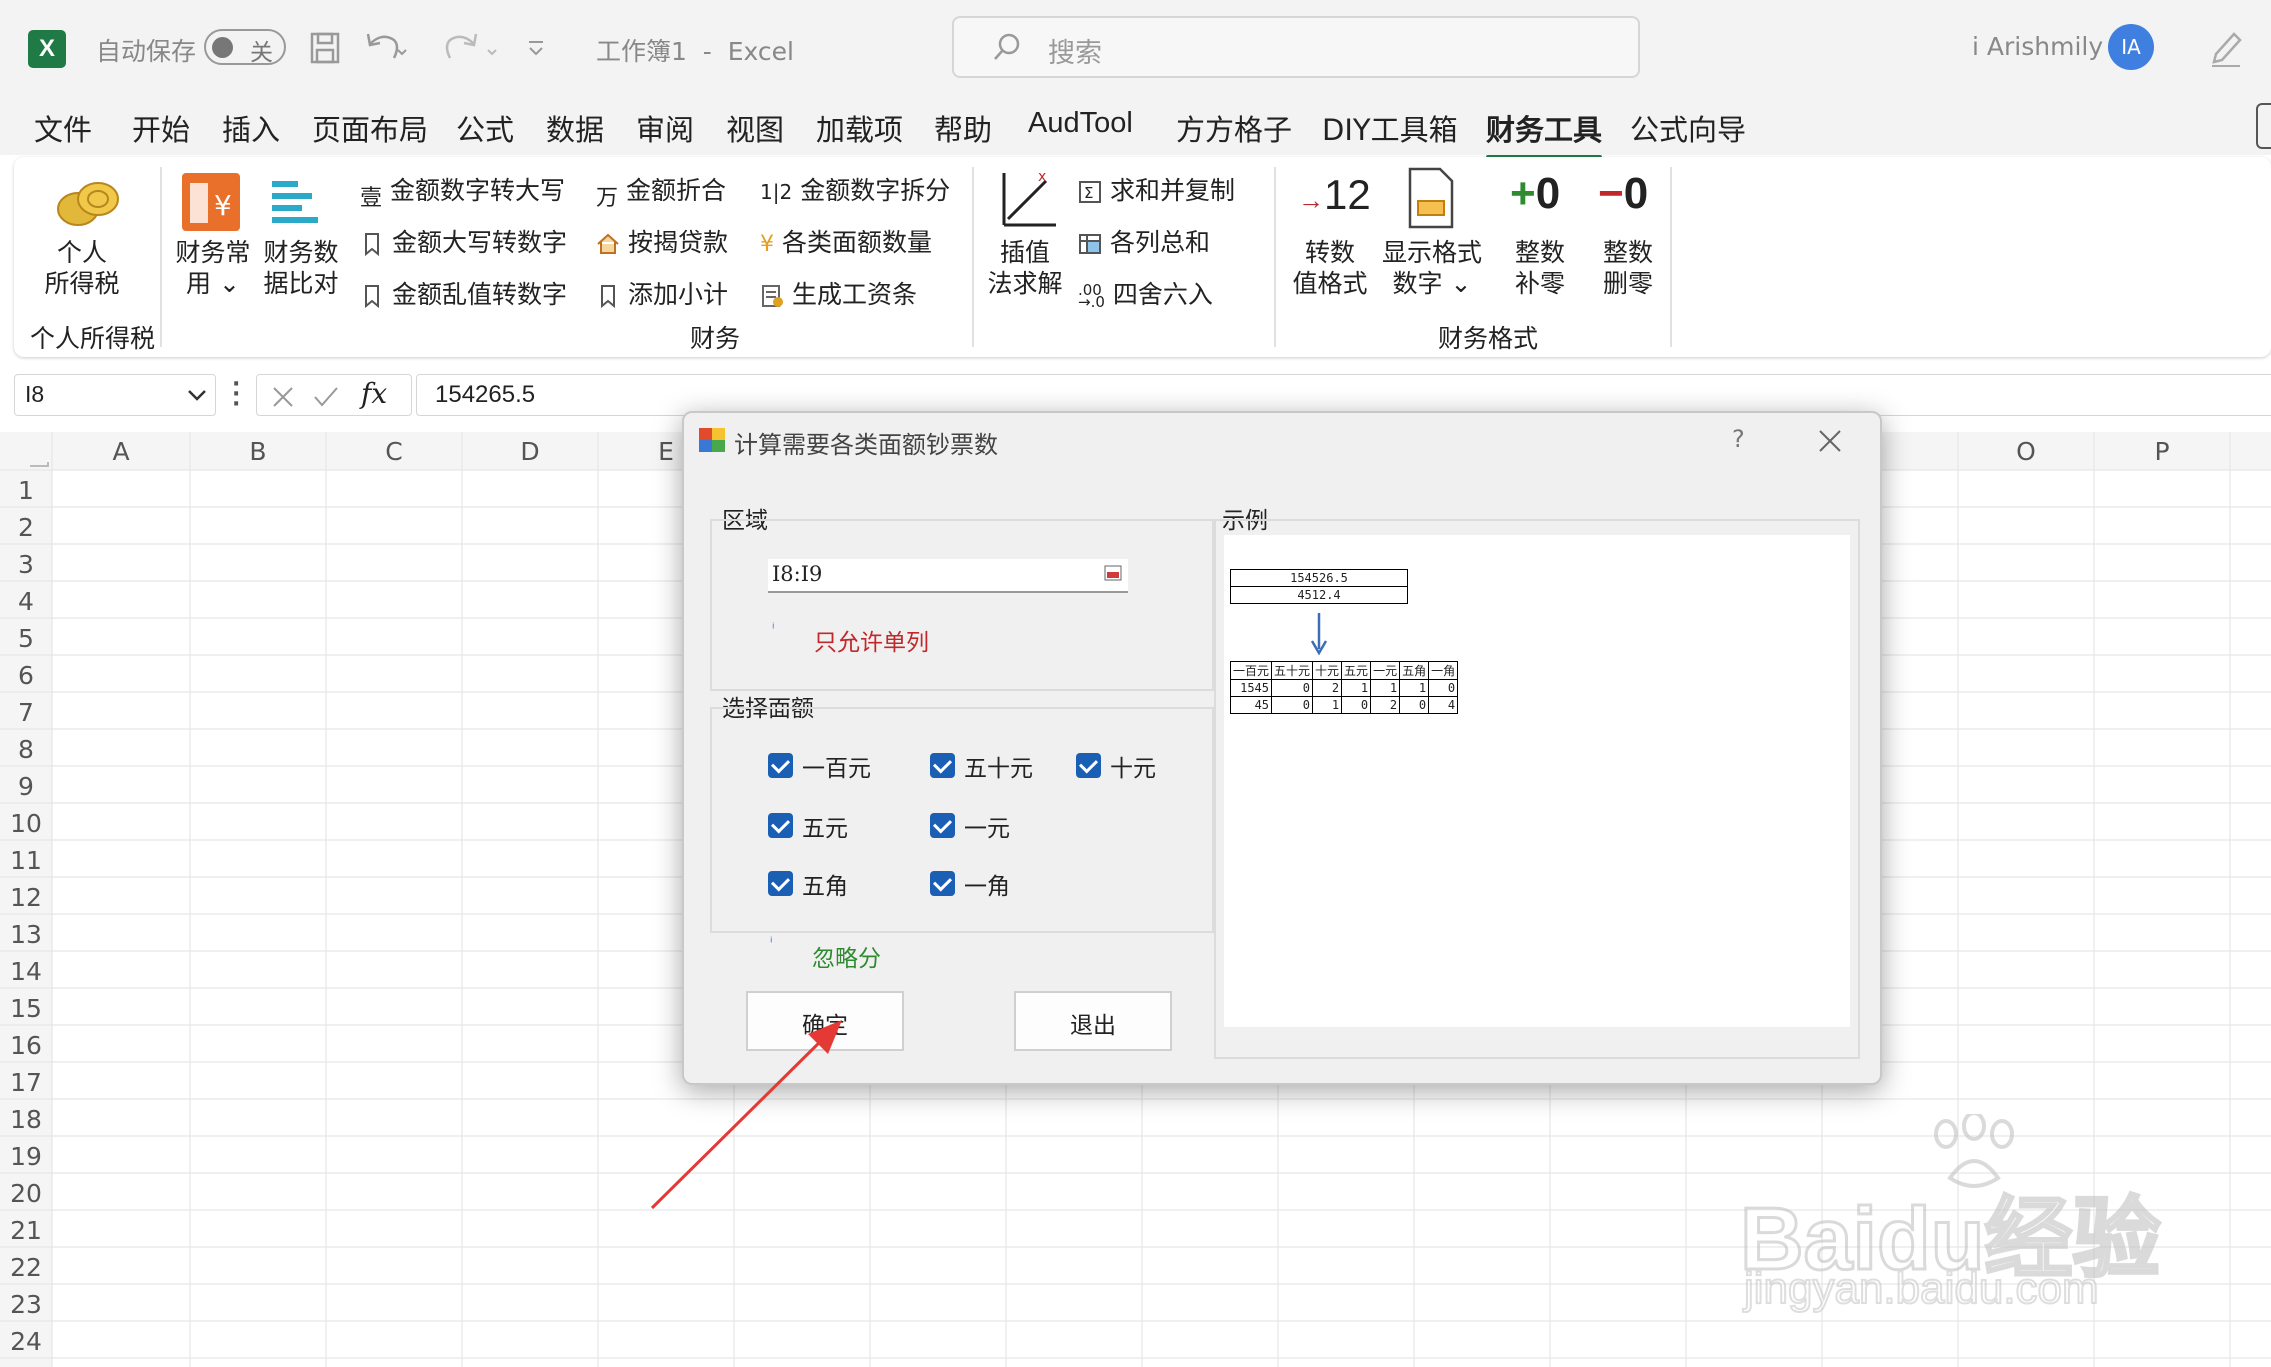  I want to click on checkbox-5-jiao, so click(780, 883).